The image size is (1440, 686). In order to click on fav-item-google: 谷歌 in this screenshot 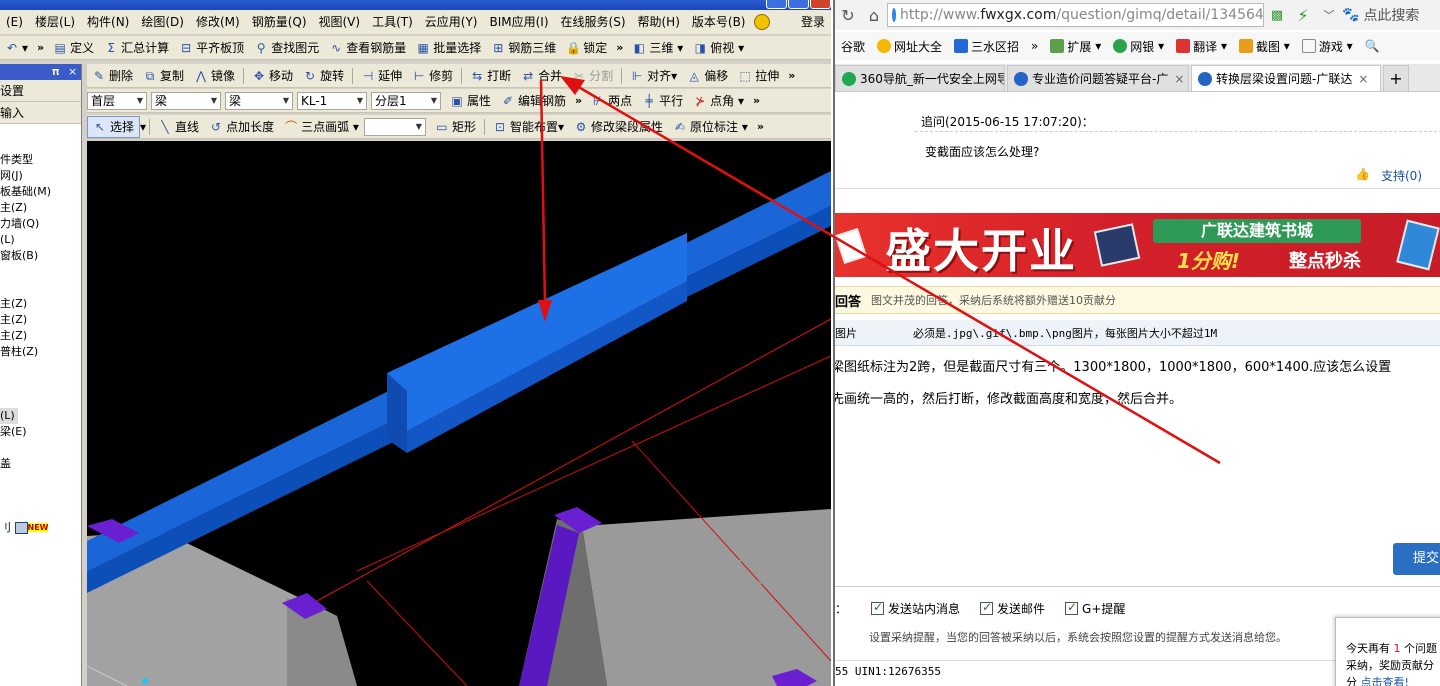, I will do `click(853, 46)`.